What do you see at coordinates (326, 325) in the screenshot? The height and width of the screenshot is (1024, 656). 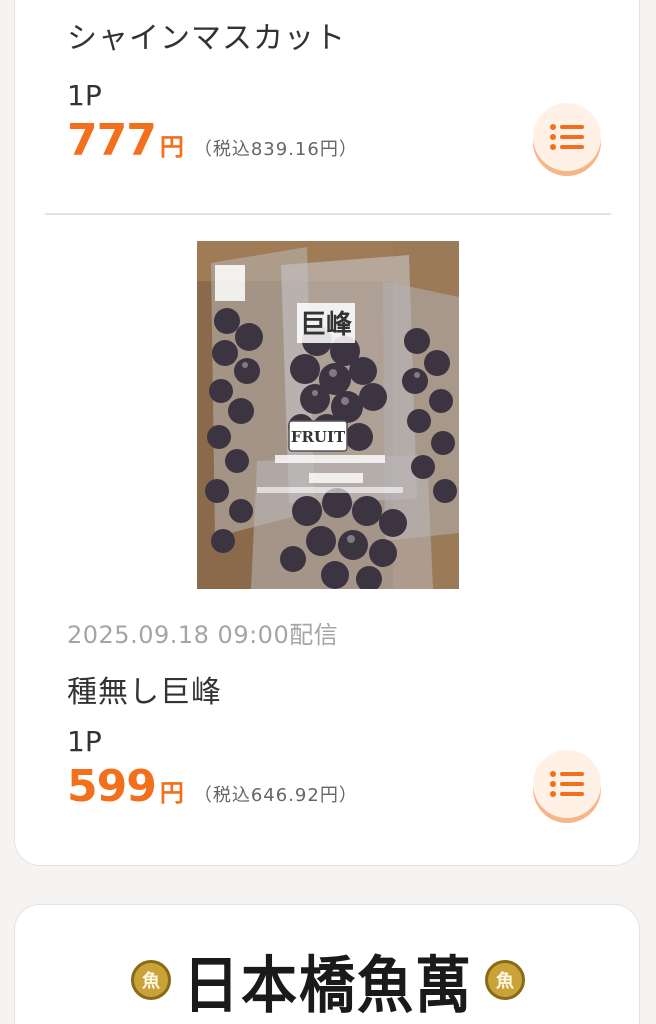 I see `svg-text: 巨峰` at bounding box center [326, 325].